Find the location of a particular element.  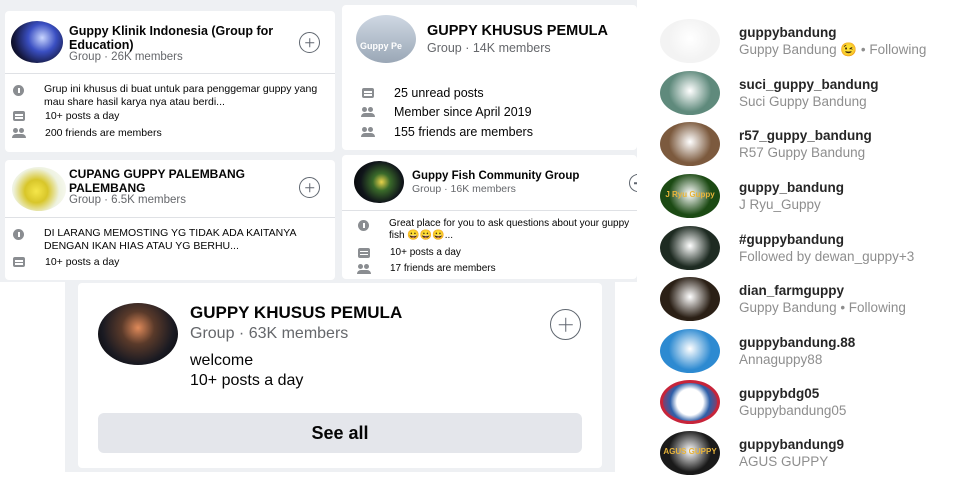

instagram-account-row: J Ryu Guppy guppy_bandung J Ryu_Guppy is located at coordinates (810, 197).